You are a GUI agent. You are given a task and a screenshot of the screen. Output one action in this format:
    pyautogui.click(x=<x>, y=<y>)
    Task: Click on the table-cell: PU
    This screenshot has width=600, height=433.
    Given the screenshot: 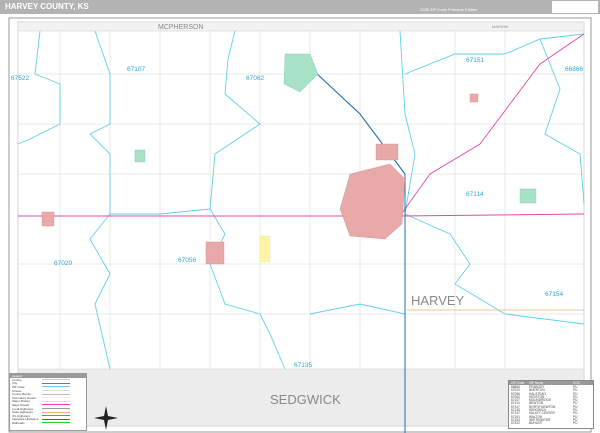 What is the action you would take?
    pyautogui.click(x=575, y=423)
    